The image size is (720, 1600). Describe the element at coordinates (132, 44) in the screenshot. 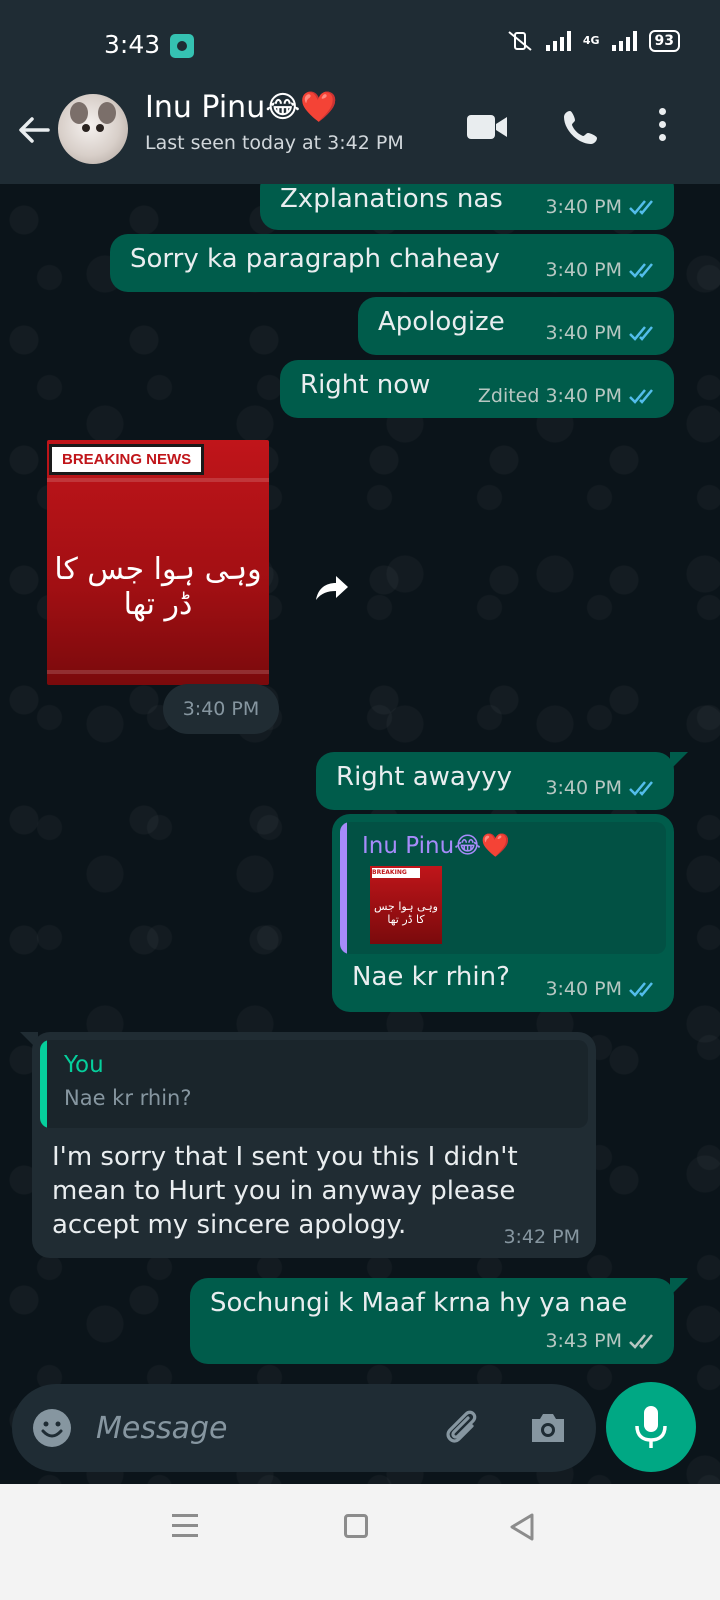

I see `status-time: 3:43` at that location.